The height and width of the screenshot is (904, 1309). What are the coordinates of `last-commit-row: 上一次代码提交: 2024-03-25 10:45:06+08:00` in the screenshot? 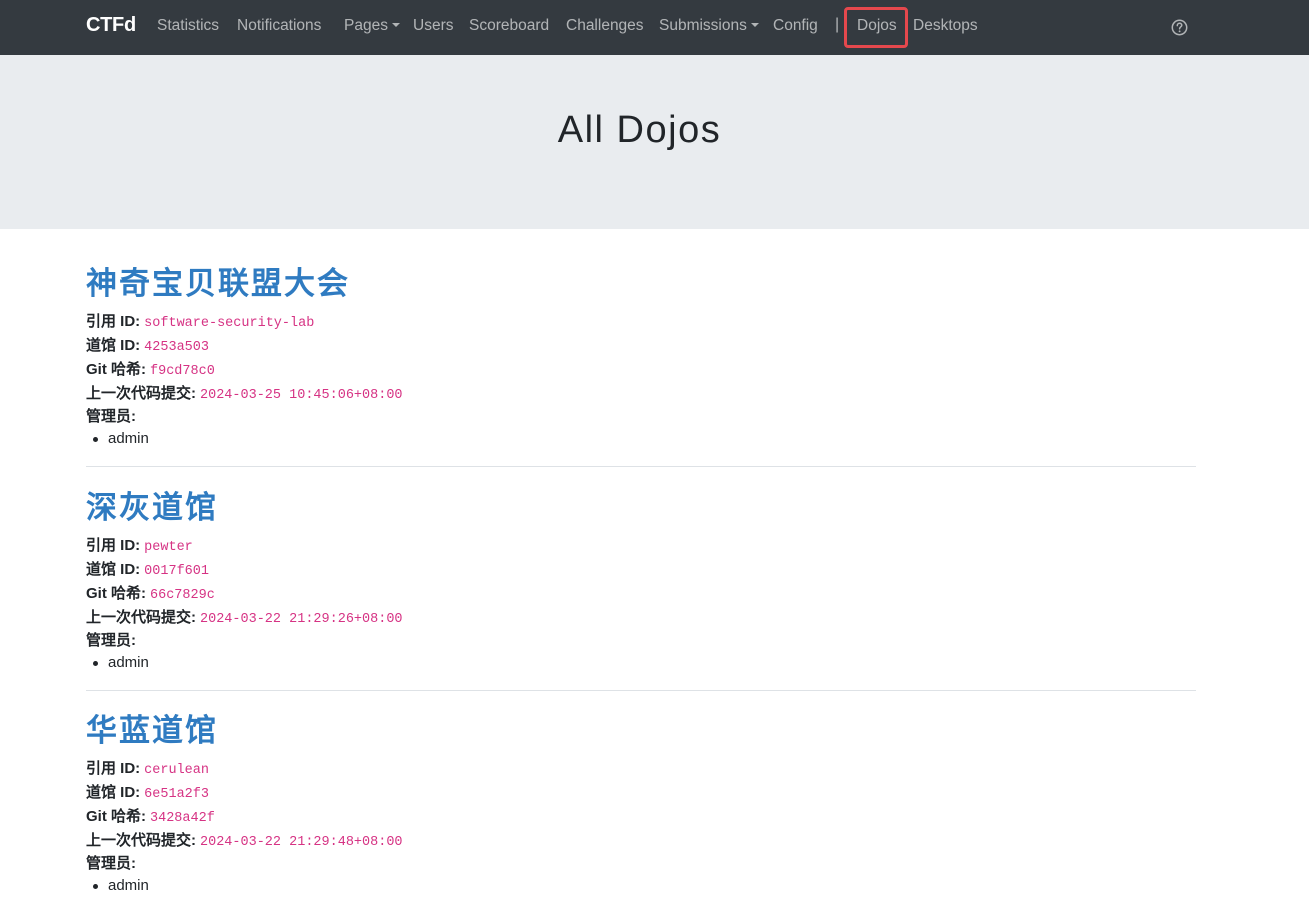 It's located at (244, 392).